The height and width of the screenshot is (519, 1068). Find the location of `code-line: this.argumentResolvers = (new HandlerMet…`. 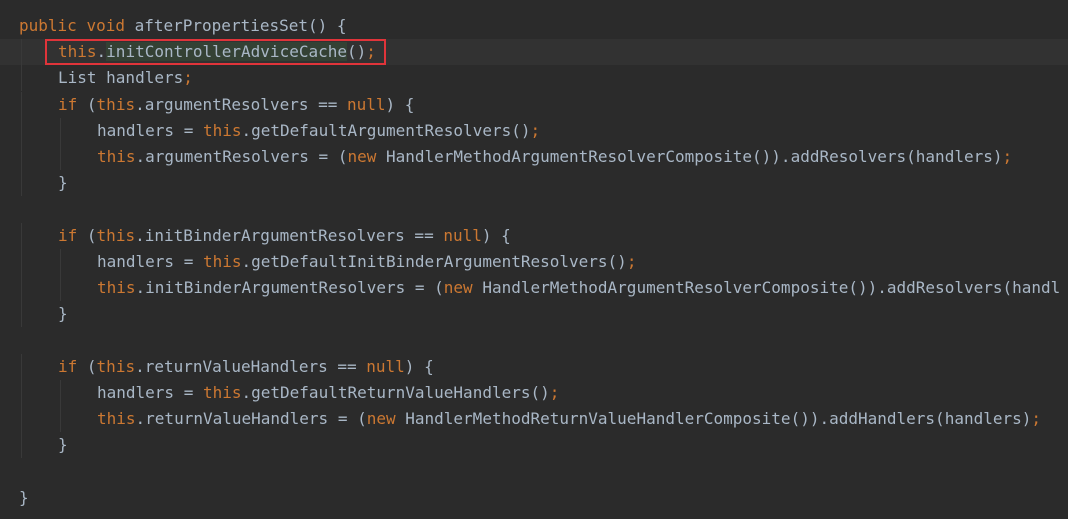

code-line: this.argumentResolvers = (new HandlerMet… is located at coordinates (534, 157).